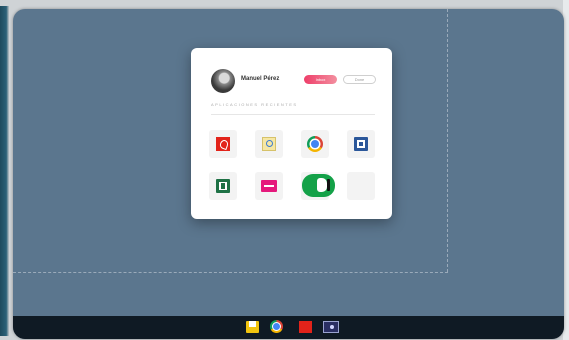 Image resolution: width=569 pixels, height=340 pixels. What do you see at coordinates (320, 79) in the screenshot?
I see `inbox-button: Inbox` at bounding box center [320, 79].